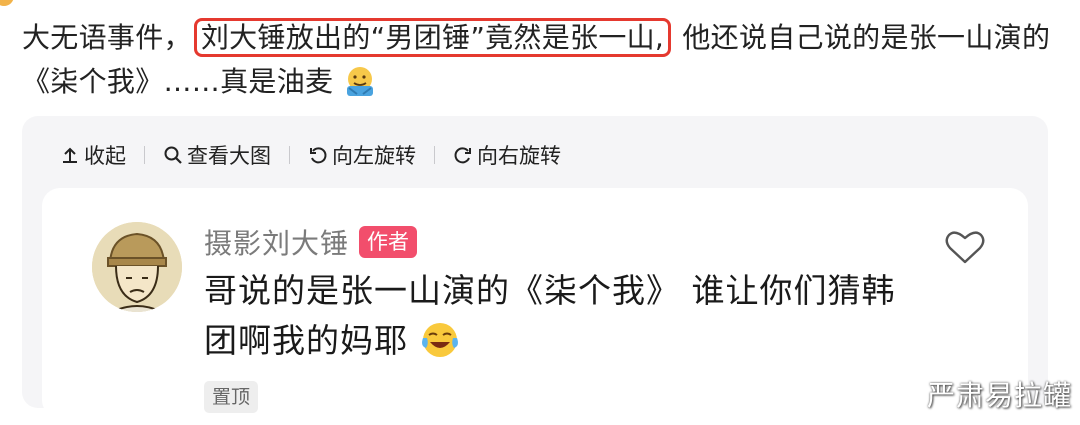  Describe the element at coordinates (550, 315) in the screenshot. I see `comment-body: 哥说的是张一山演的《柒个我》 谁让你们猜韩团啊我的妈耶` at that location.